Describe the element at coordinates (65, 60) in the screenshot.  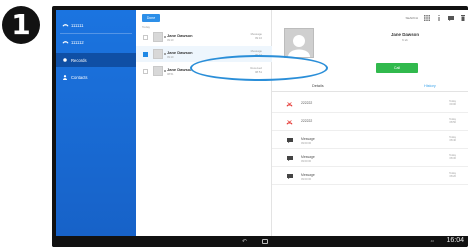
I see `record-dot-icon` at that location.